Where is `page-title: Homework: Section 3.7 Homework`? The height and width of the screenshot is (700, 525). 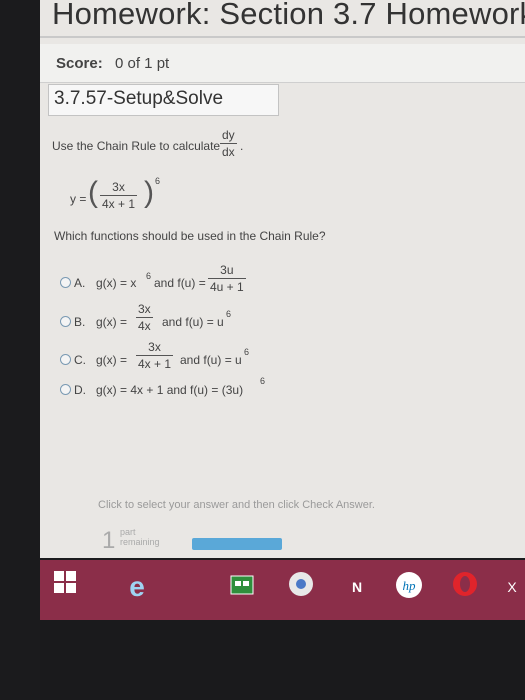 page-title: Homework: Section 3.7 Homework is located at coordinates (288, 15).